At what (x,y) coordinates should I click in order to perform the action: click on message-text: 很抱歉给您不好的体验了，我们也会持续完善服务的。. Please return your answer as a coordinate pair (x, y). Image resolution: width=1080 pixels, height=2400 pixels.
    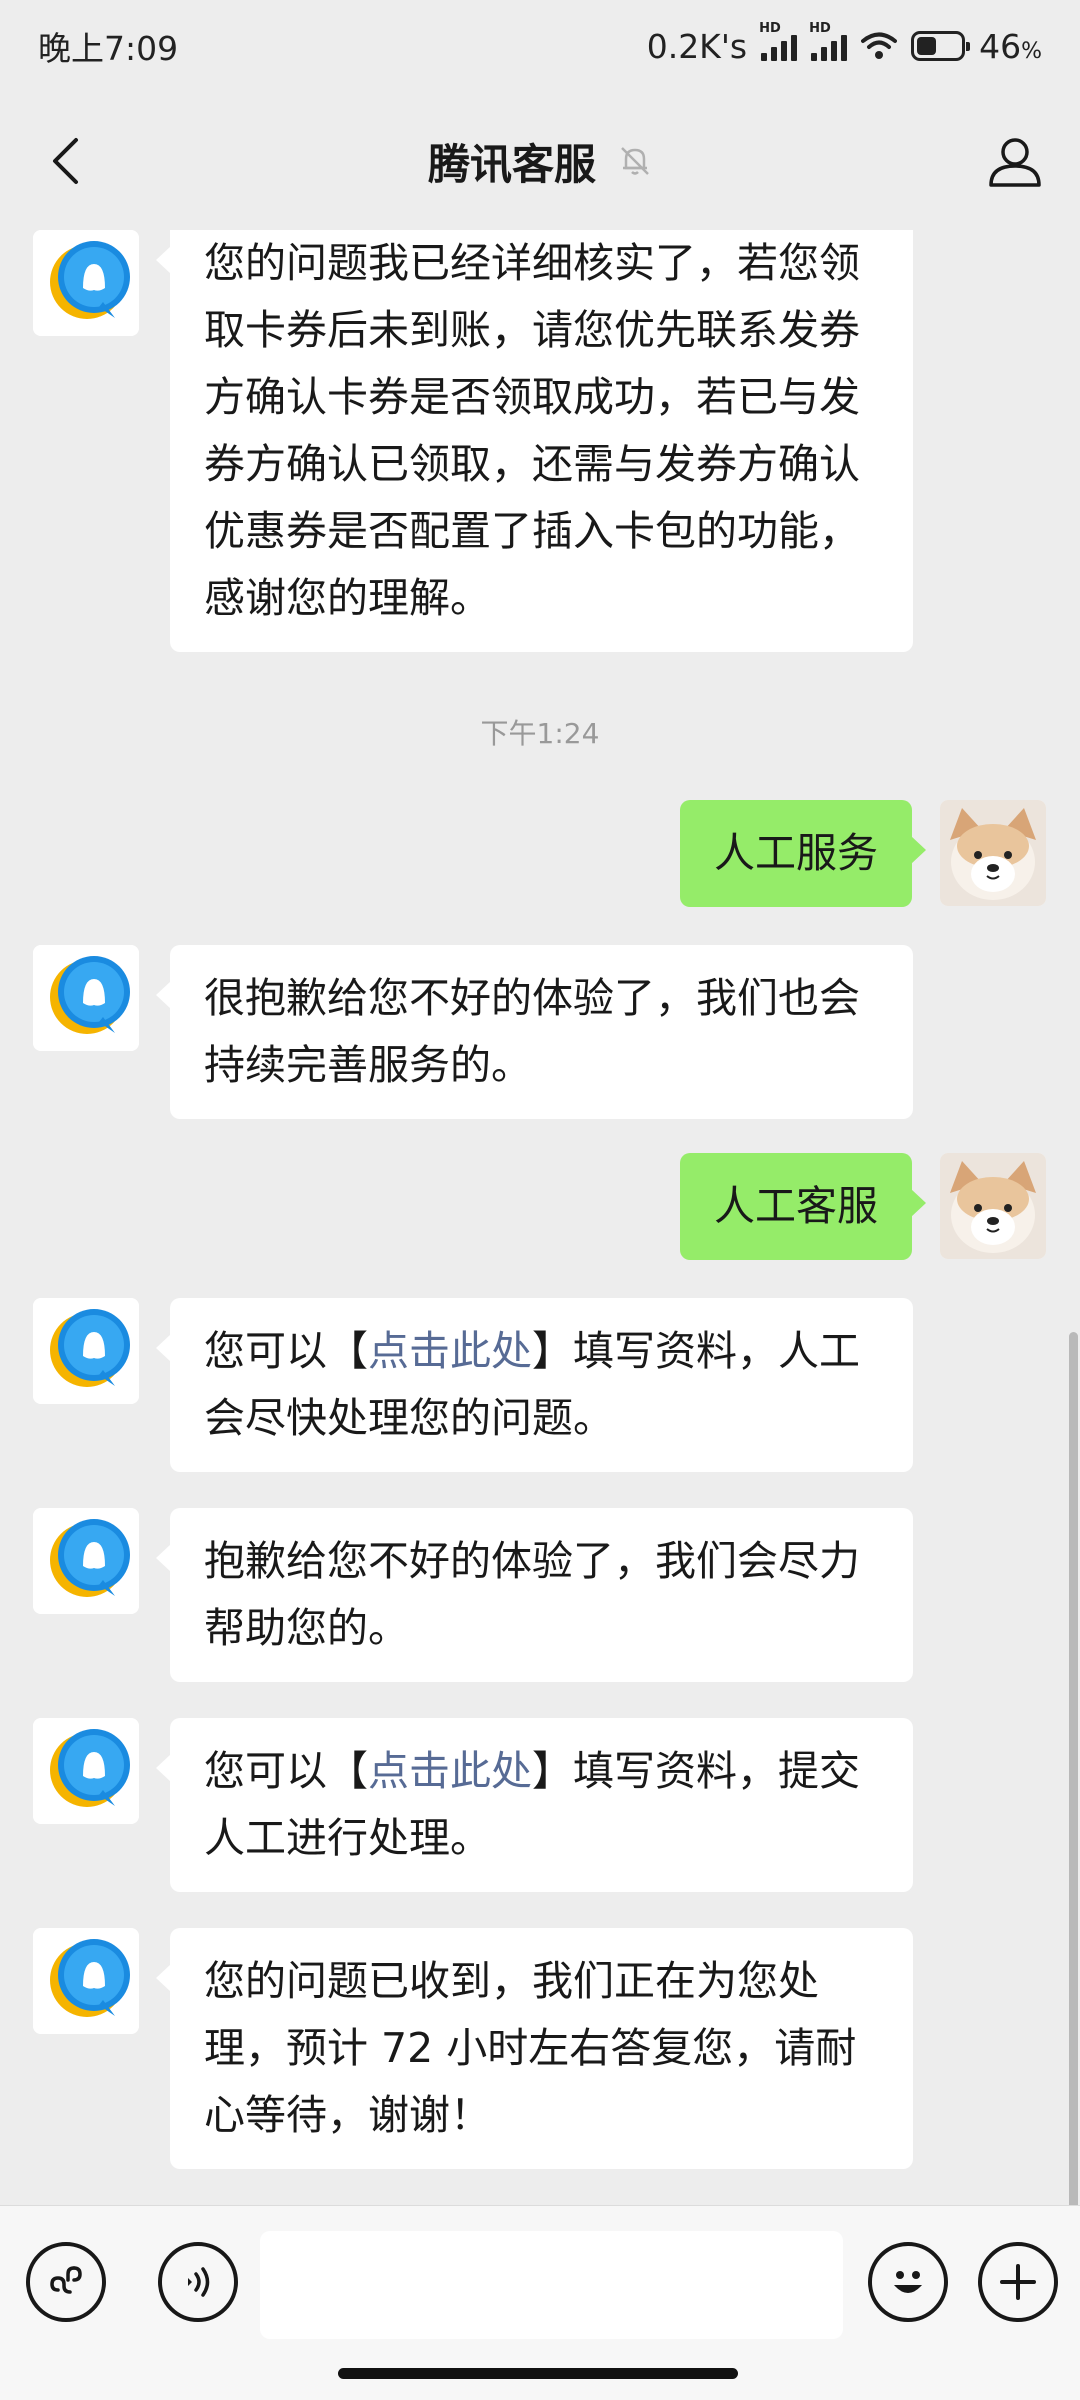
    Looking at the image, I should click on (532, 1031).